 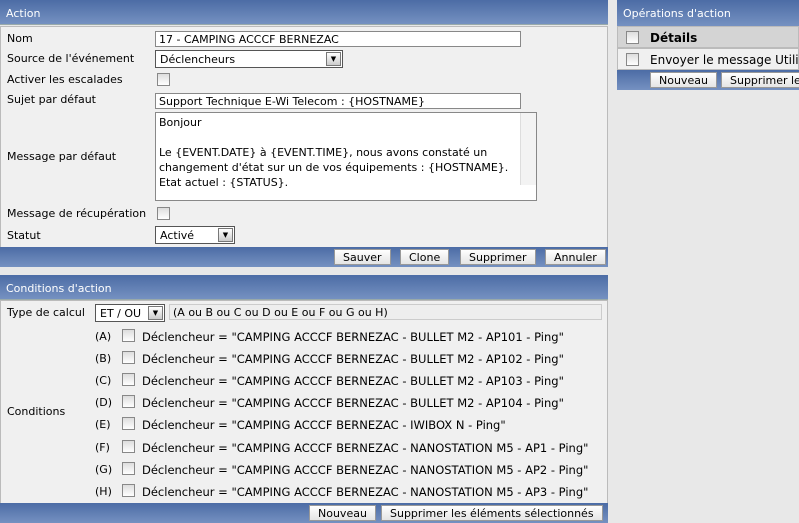 What do you see at coordinates (612, 261) in the screenshot?
I see `panel-gap` at bounding box center [612, 261].